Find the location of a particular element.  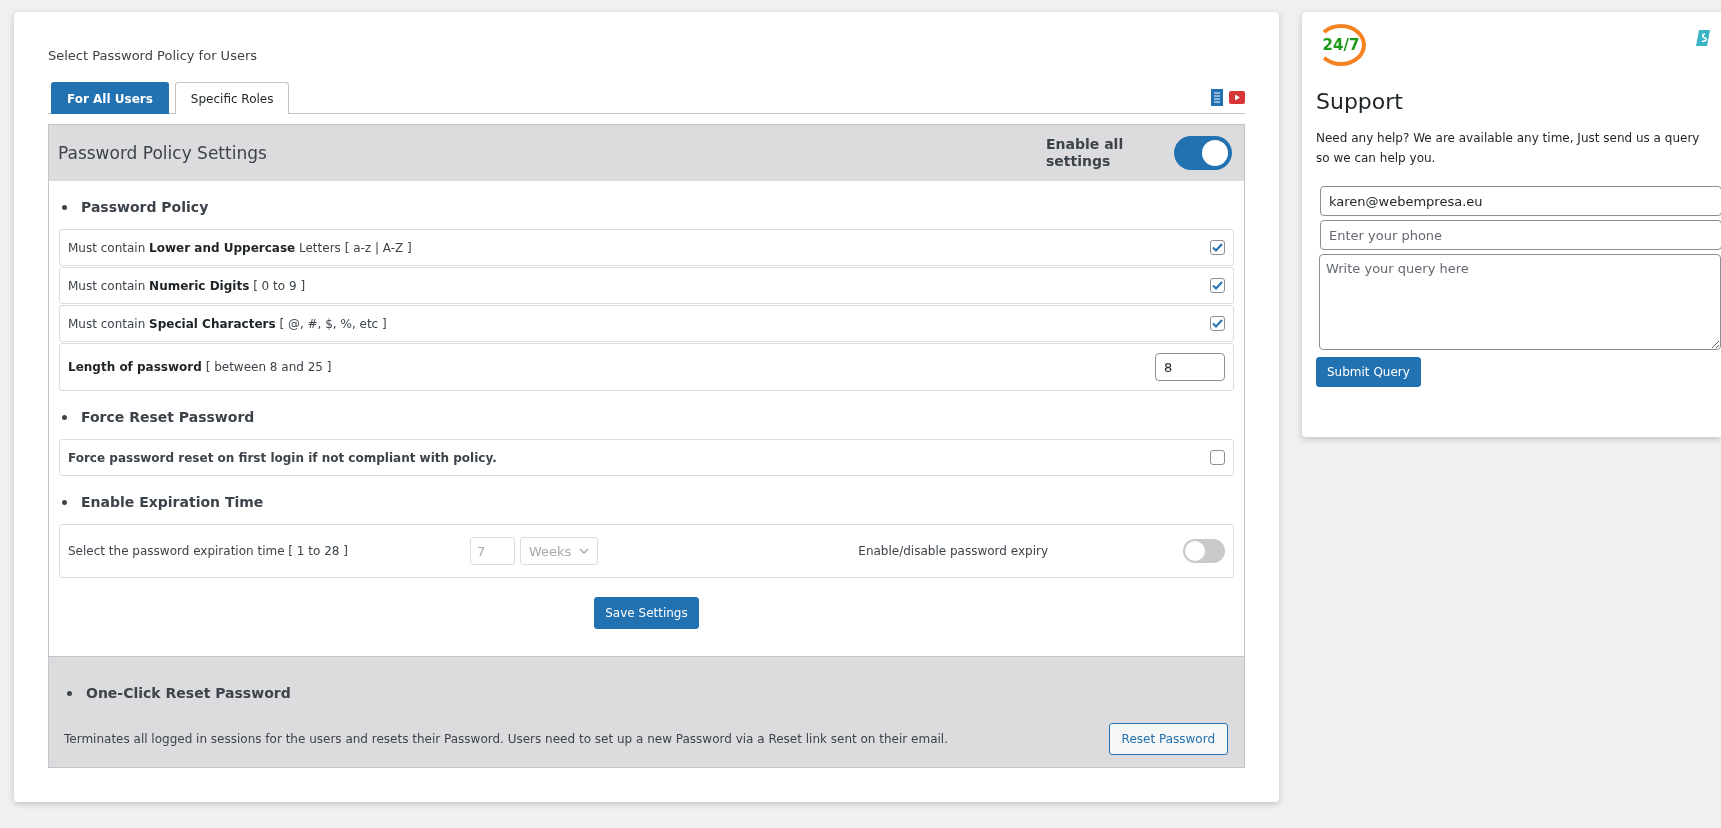

support-description: Need any help? We are available any time, Just send us a query so we can help you. is located at coordinates (1508, 148).